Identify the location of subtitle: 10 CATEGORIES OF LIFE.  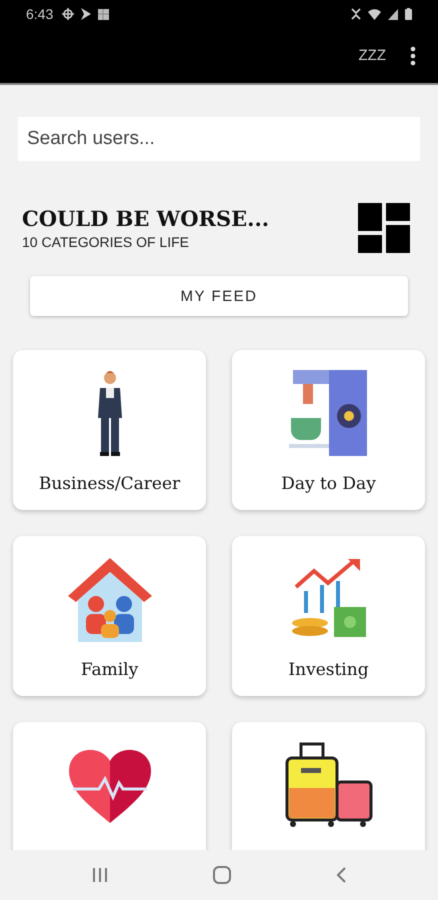
(106, 242).